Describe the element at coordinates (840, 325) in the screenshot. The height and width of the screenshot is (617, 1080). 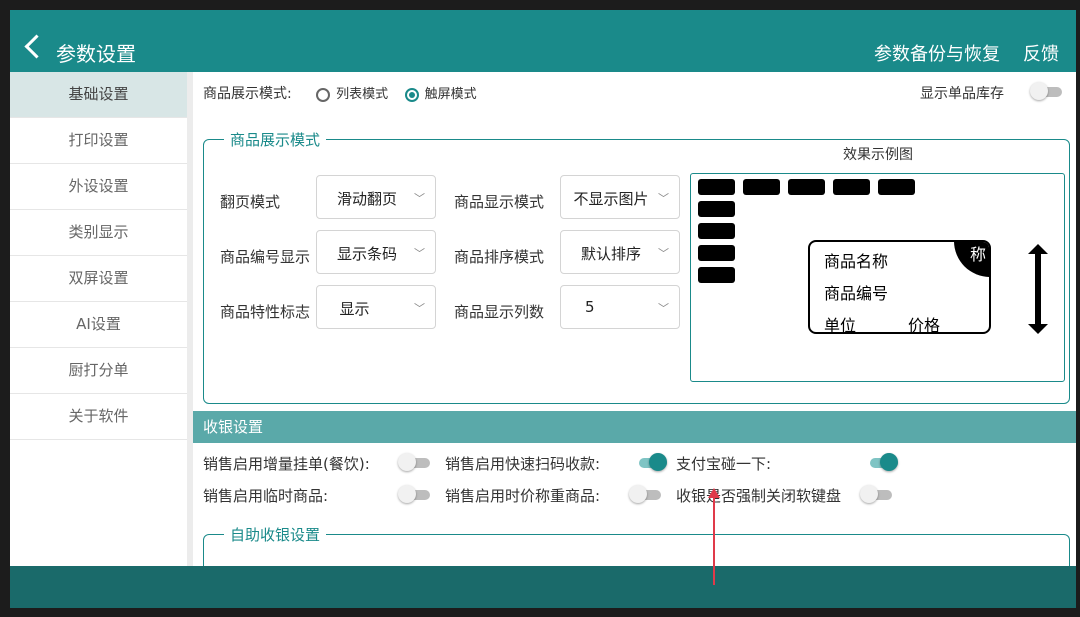
I see `preview-unit: 单位` at that location.